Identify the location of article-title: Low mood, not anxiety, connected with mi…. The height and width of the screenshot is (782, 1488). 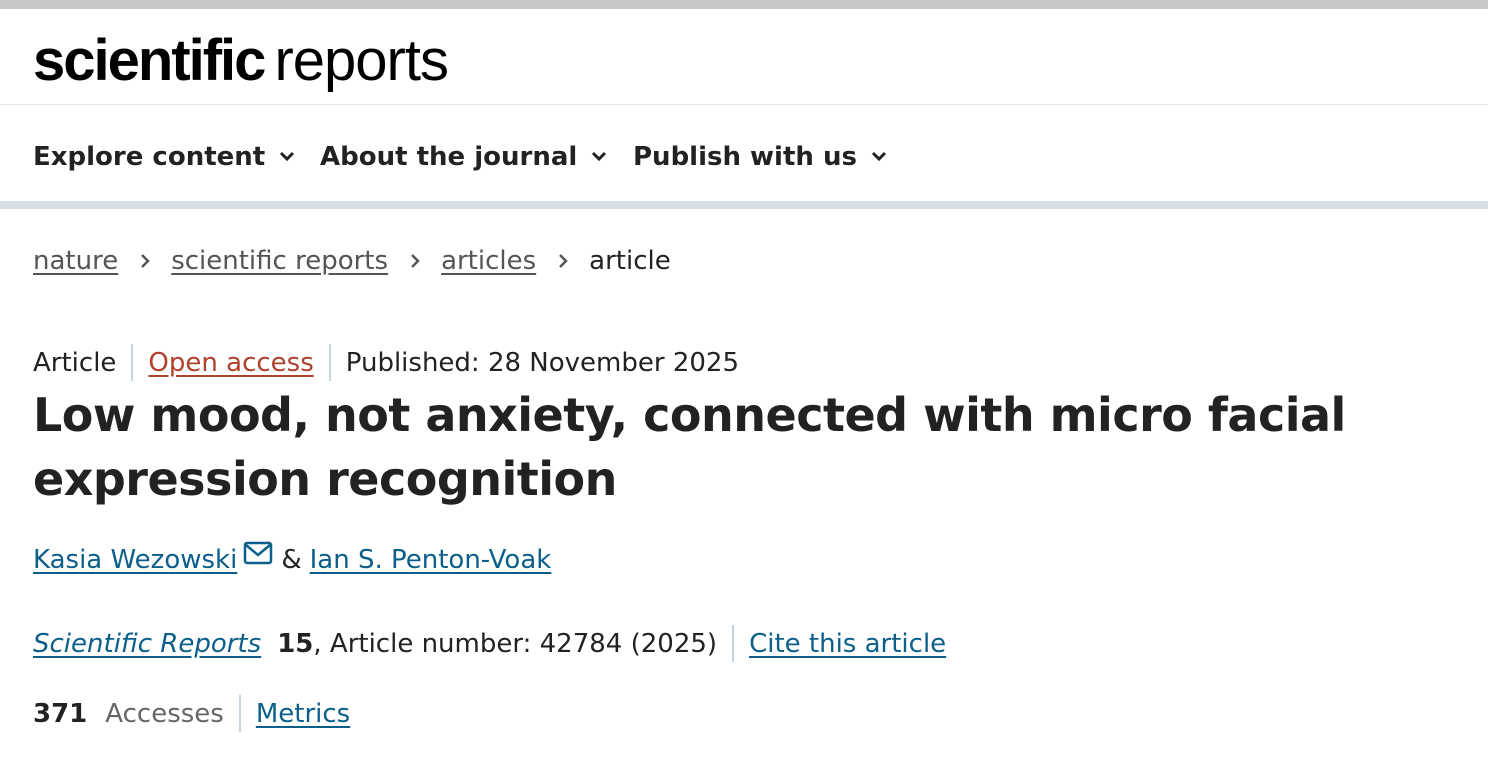
(689, 447).